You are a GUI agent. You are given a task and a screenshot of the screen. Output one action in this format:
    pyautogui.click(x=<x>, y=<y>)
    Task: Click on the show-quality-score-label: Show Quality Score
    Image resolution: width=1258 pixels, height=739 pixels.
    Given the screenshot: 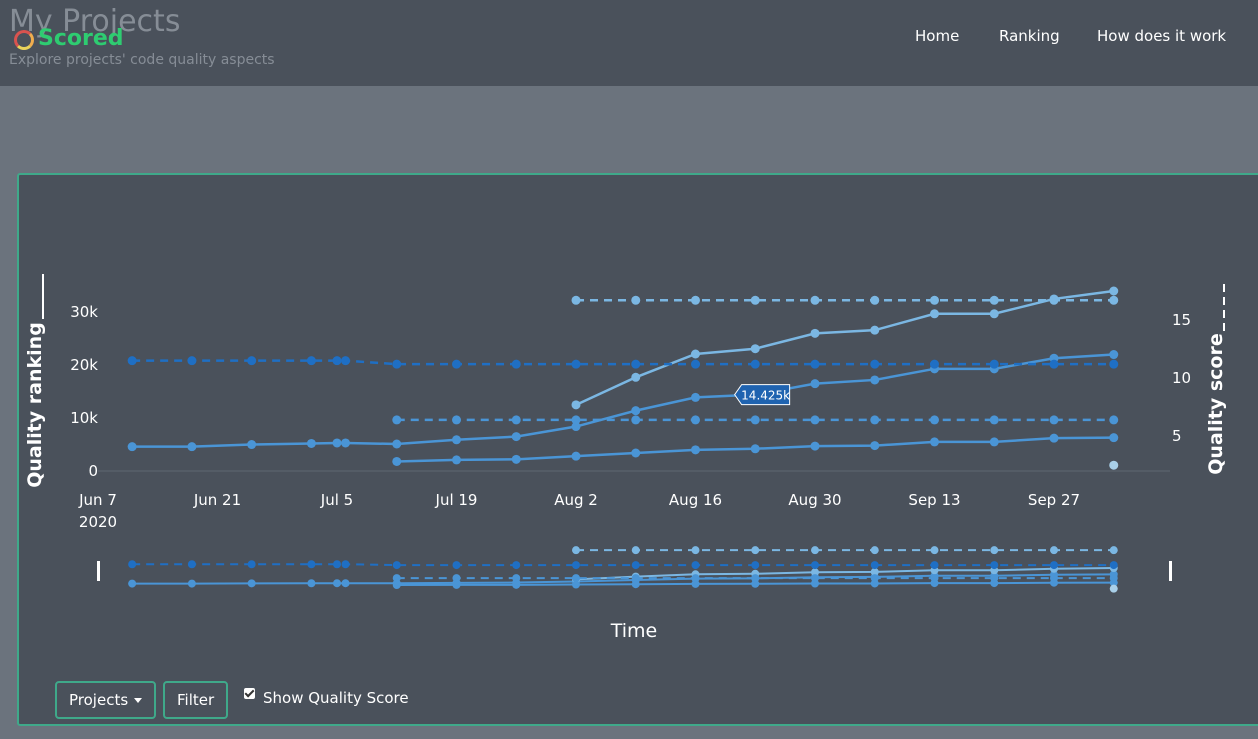 What is the action you would take?
    pyautogui.click(x=336, y=698)
    